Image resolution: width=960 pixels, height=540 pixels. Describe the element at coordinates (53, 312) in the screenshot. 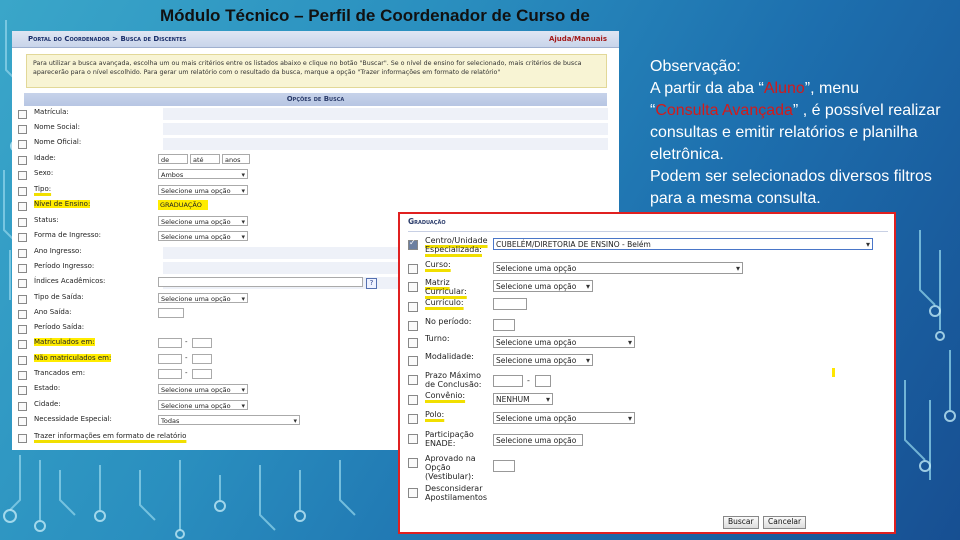

I see `filter-label: Ano Saída:` at that location.